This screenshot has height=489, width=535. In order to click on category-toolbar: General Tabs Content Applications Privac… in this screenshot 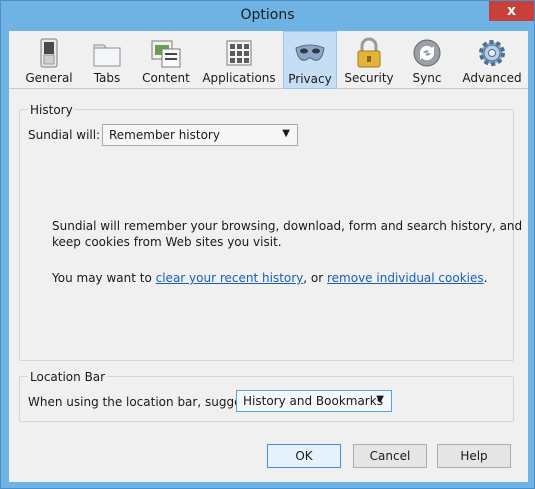, I will do `click(268, 60)`.